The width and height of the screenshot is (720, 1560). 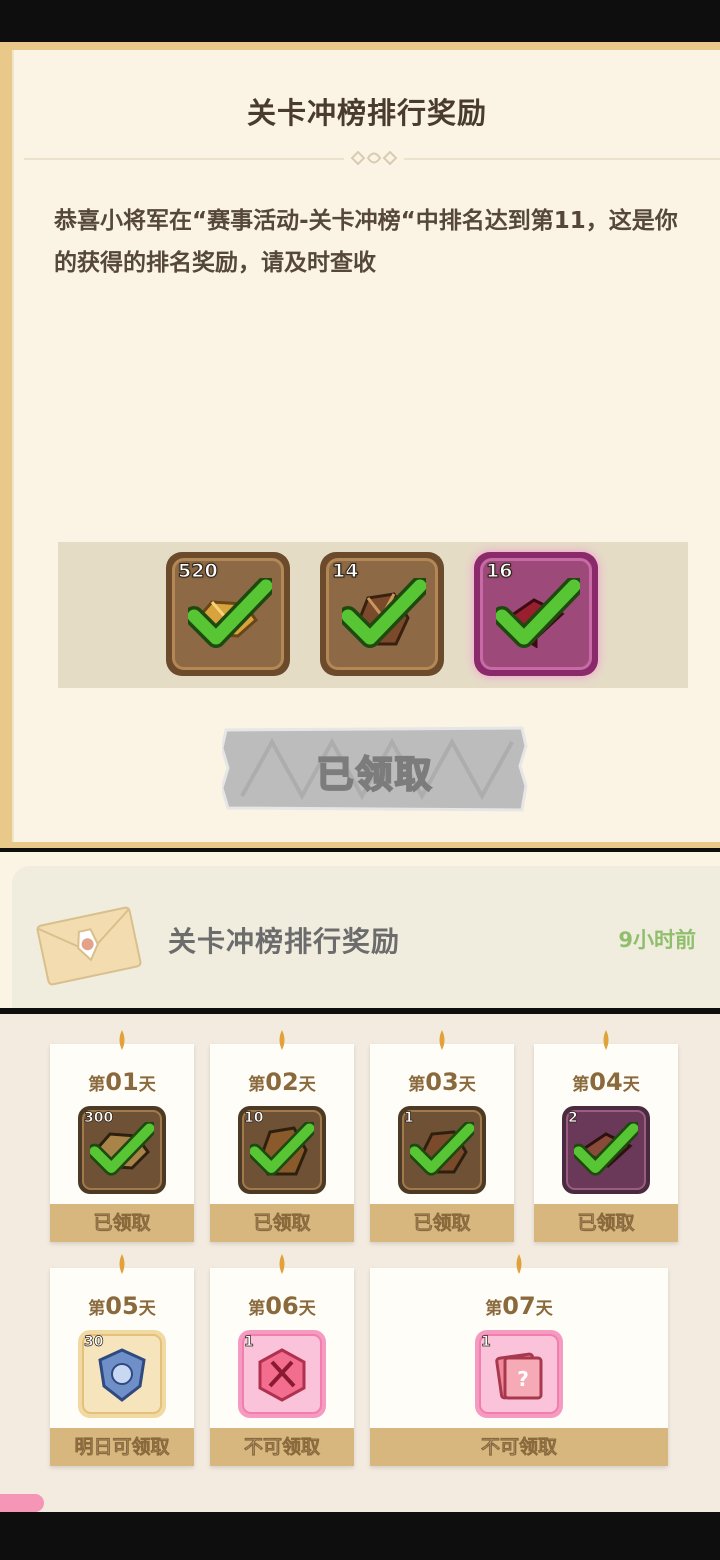 I want to click on crossed-swords-icon, so click(x=282, y=1375).